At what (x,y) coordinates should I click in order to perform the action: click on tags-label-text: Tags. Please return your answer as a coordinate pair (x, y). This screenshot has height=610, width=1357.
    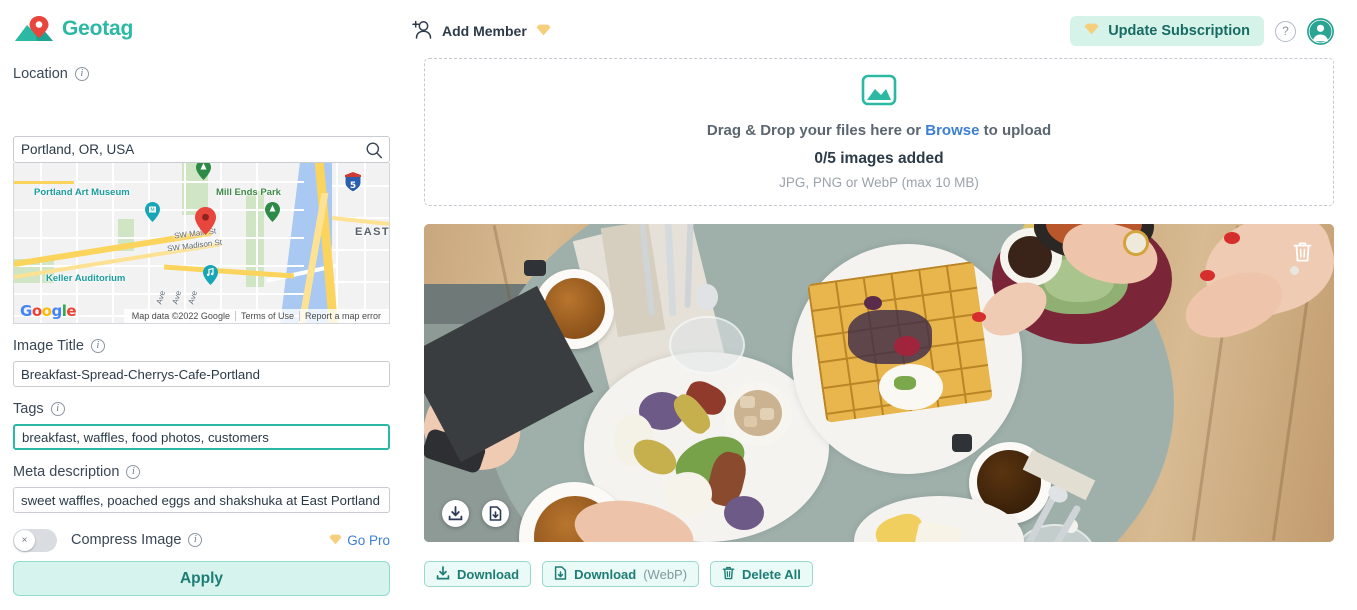
    Looking at the image, I should click on (28, 409).